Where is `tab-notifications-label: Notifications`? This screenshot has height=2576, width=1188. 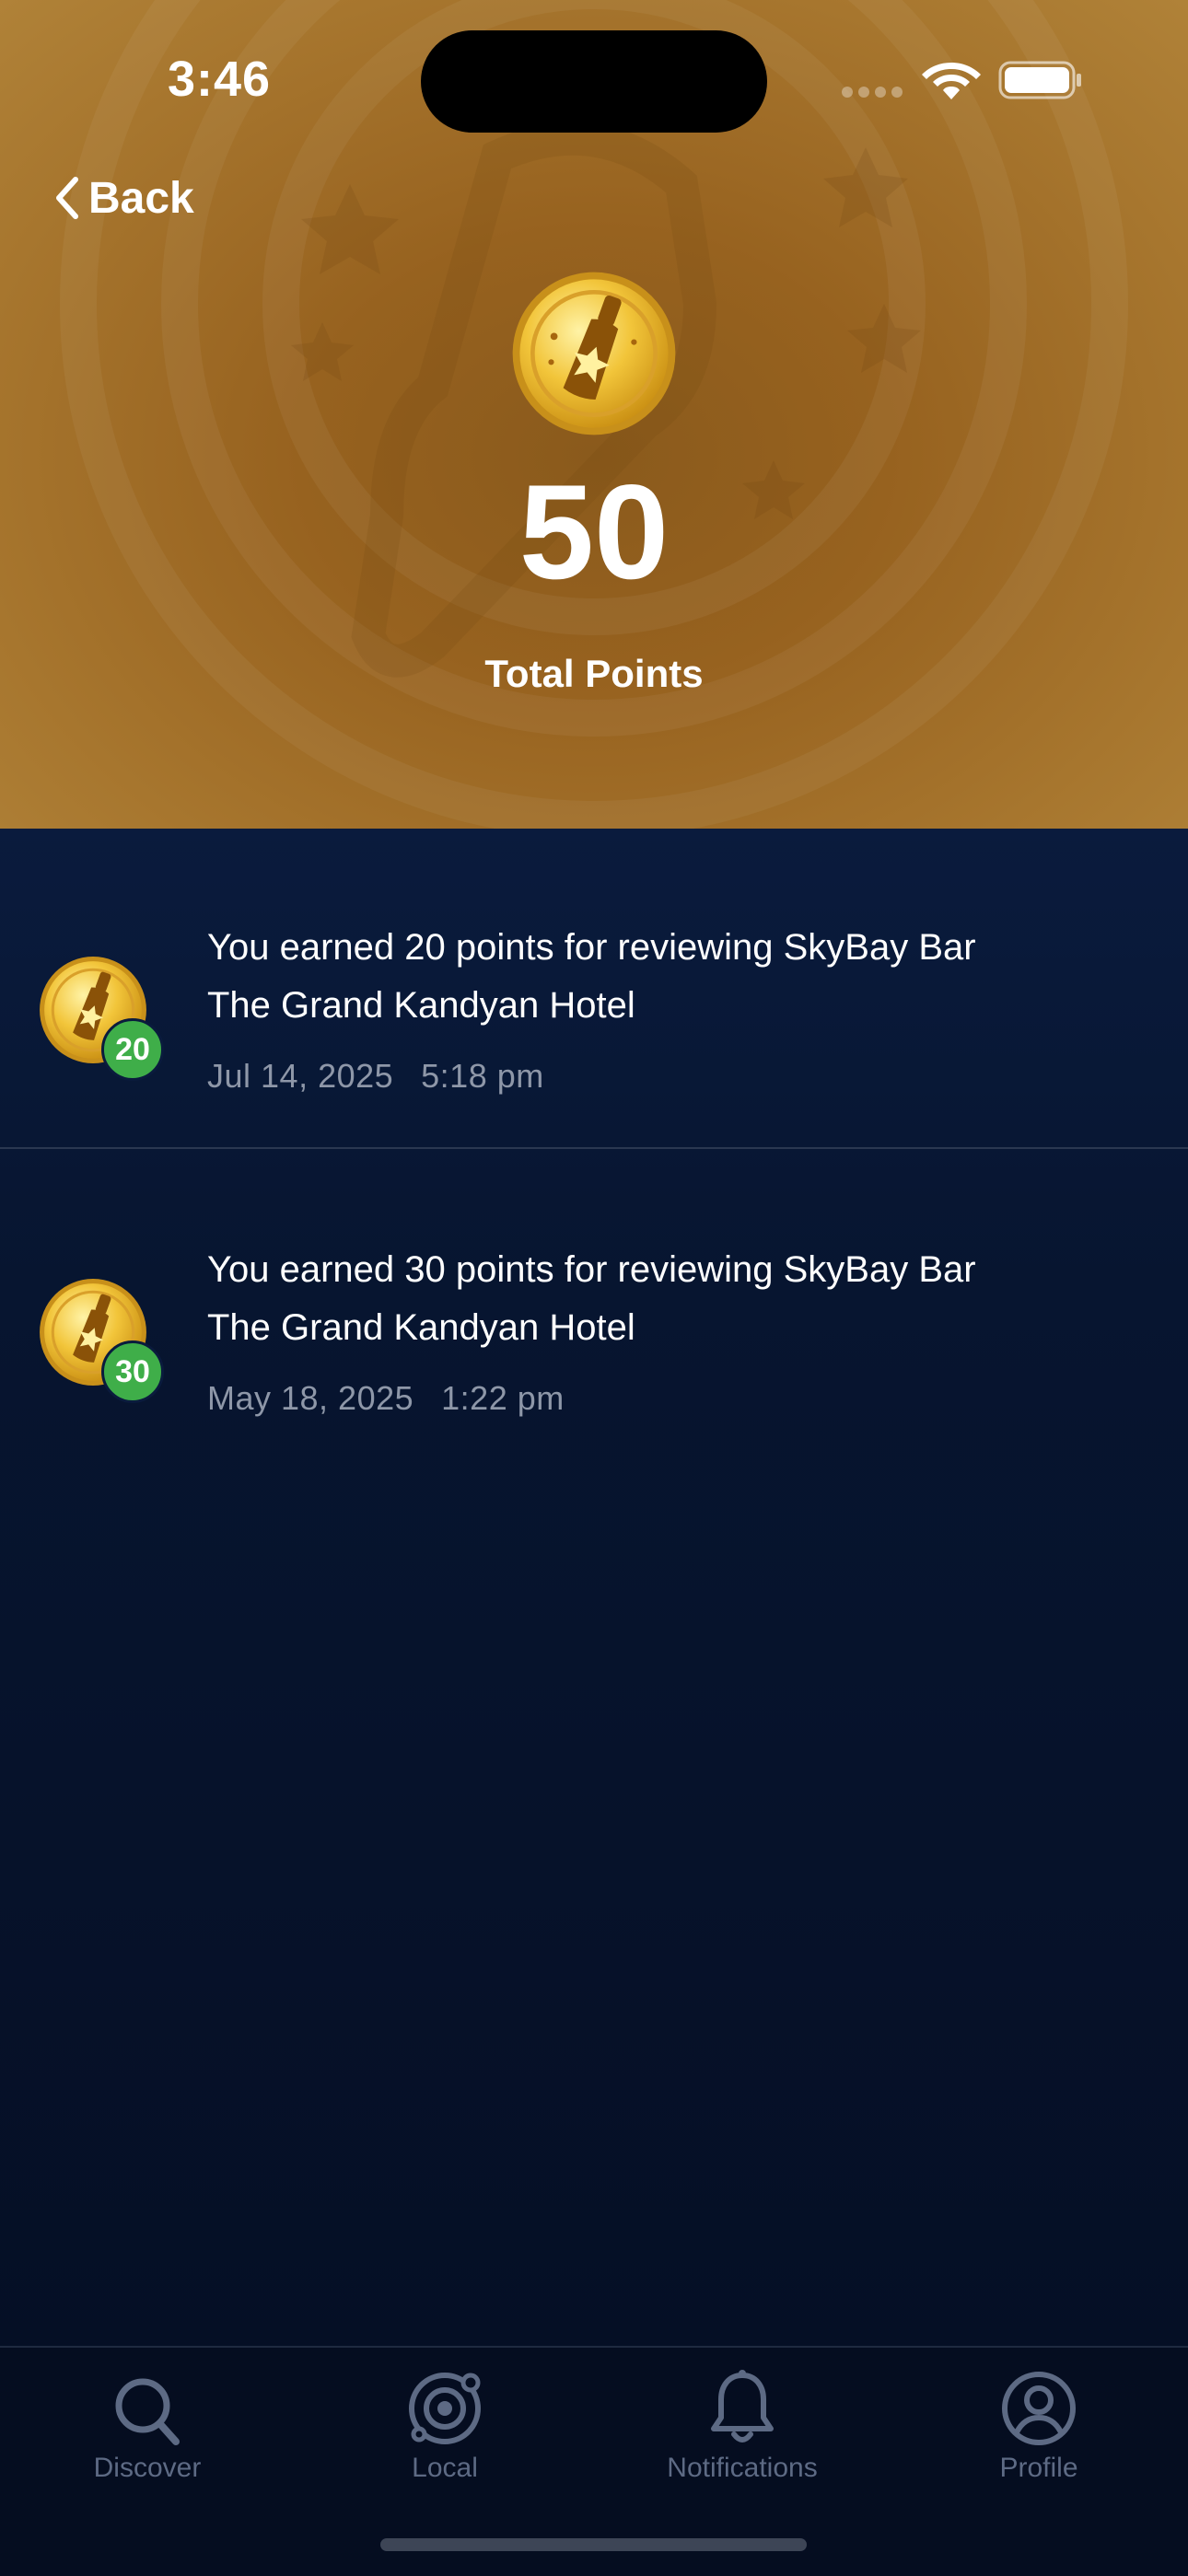
tab-notifications-label: Notifications is located at coordinates (742, 2468).